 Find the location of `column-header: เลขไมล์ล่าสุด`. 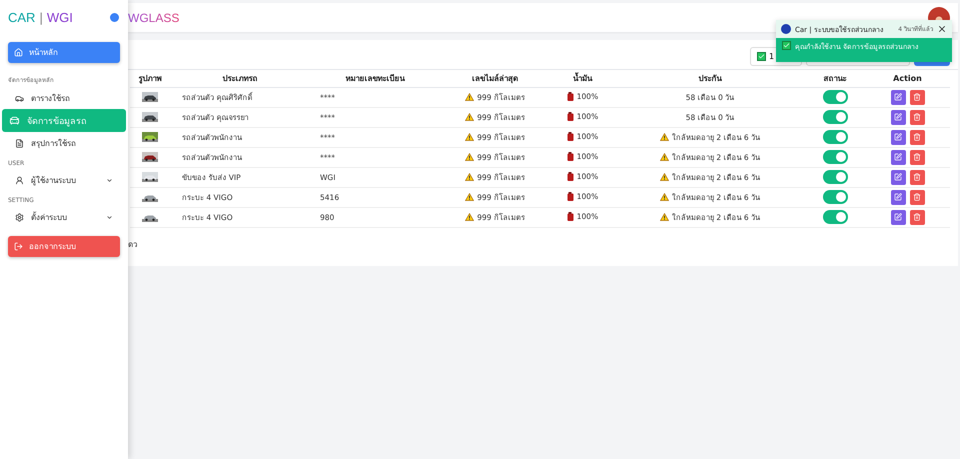

column-header: เลขไมล์ล่าสุด is located at coordinates (495, 78).